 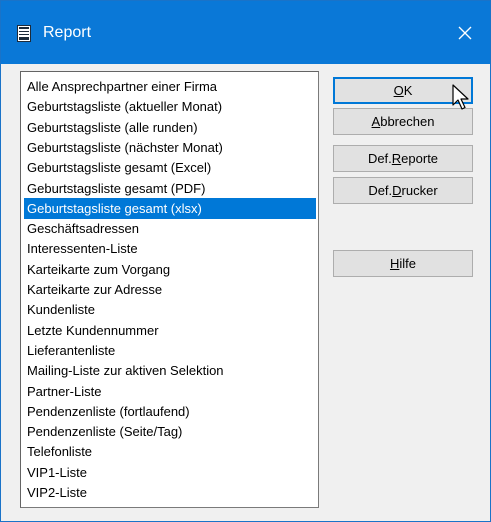 I want to click on list-item: Geburtstagsliste (nächster Monat), so click(x=170, y=147).